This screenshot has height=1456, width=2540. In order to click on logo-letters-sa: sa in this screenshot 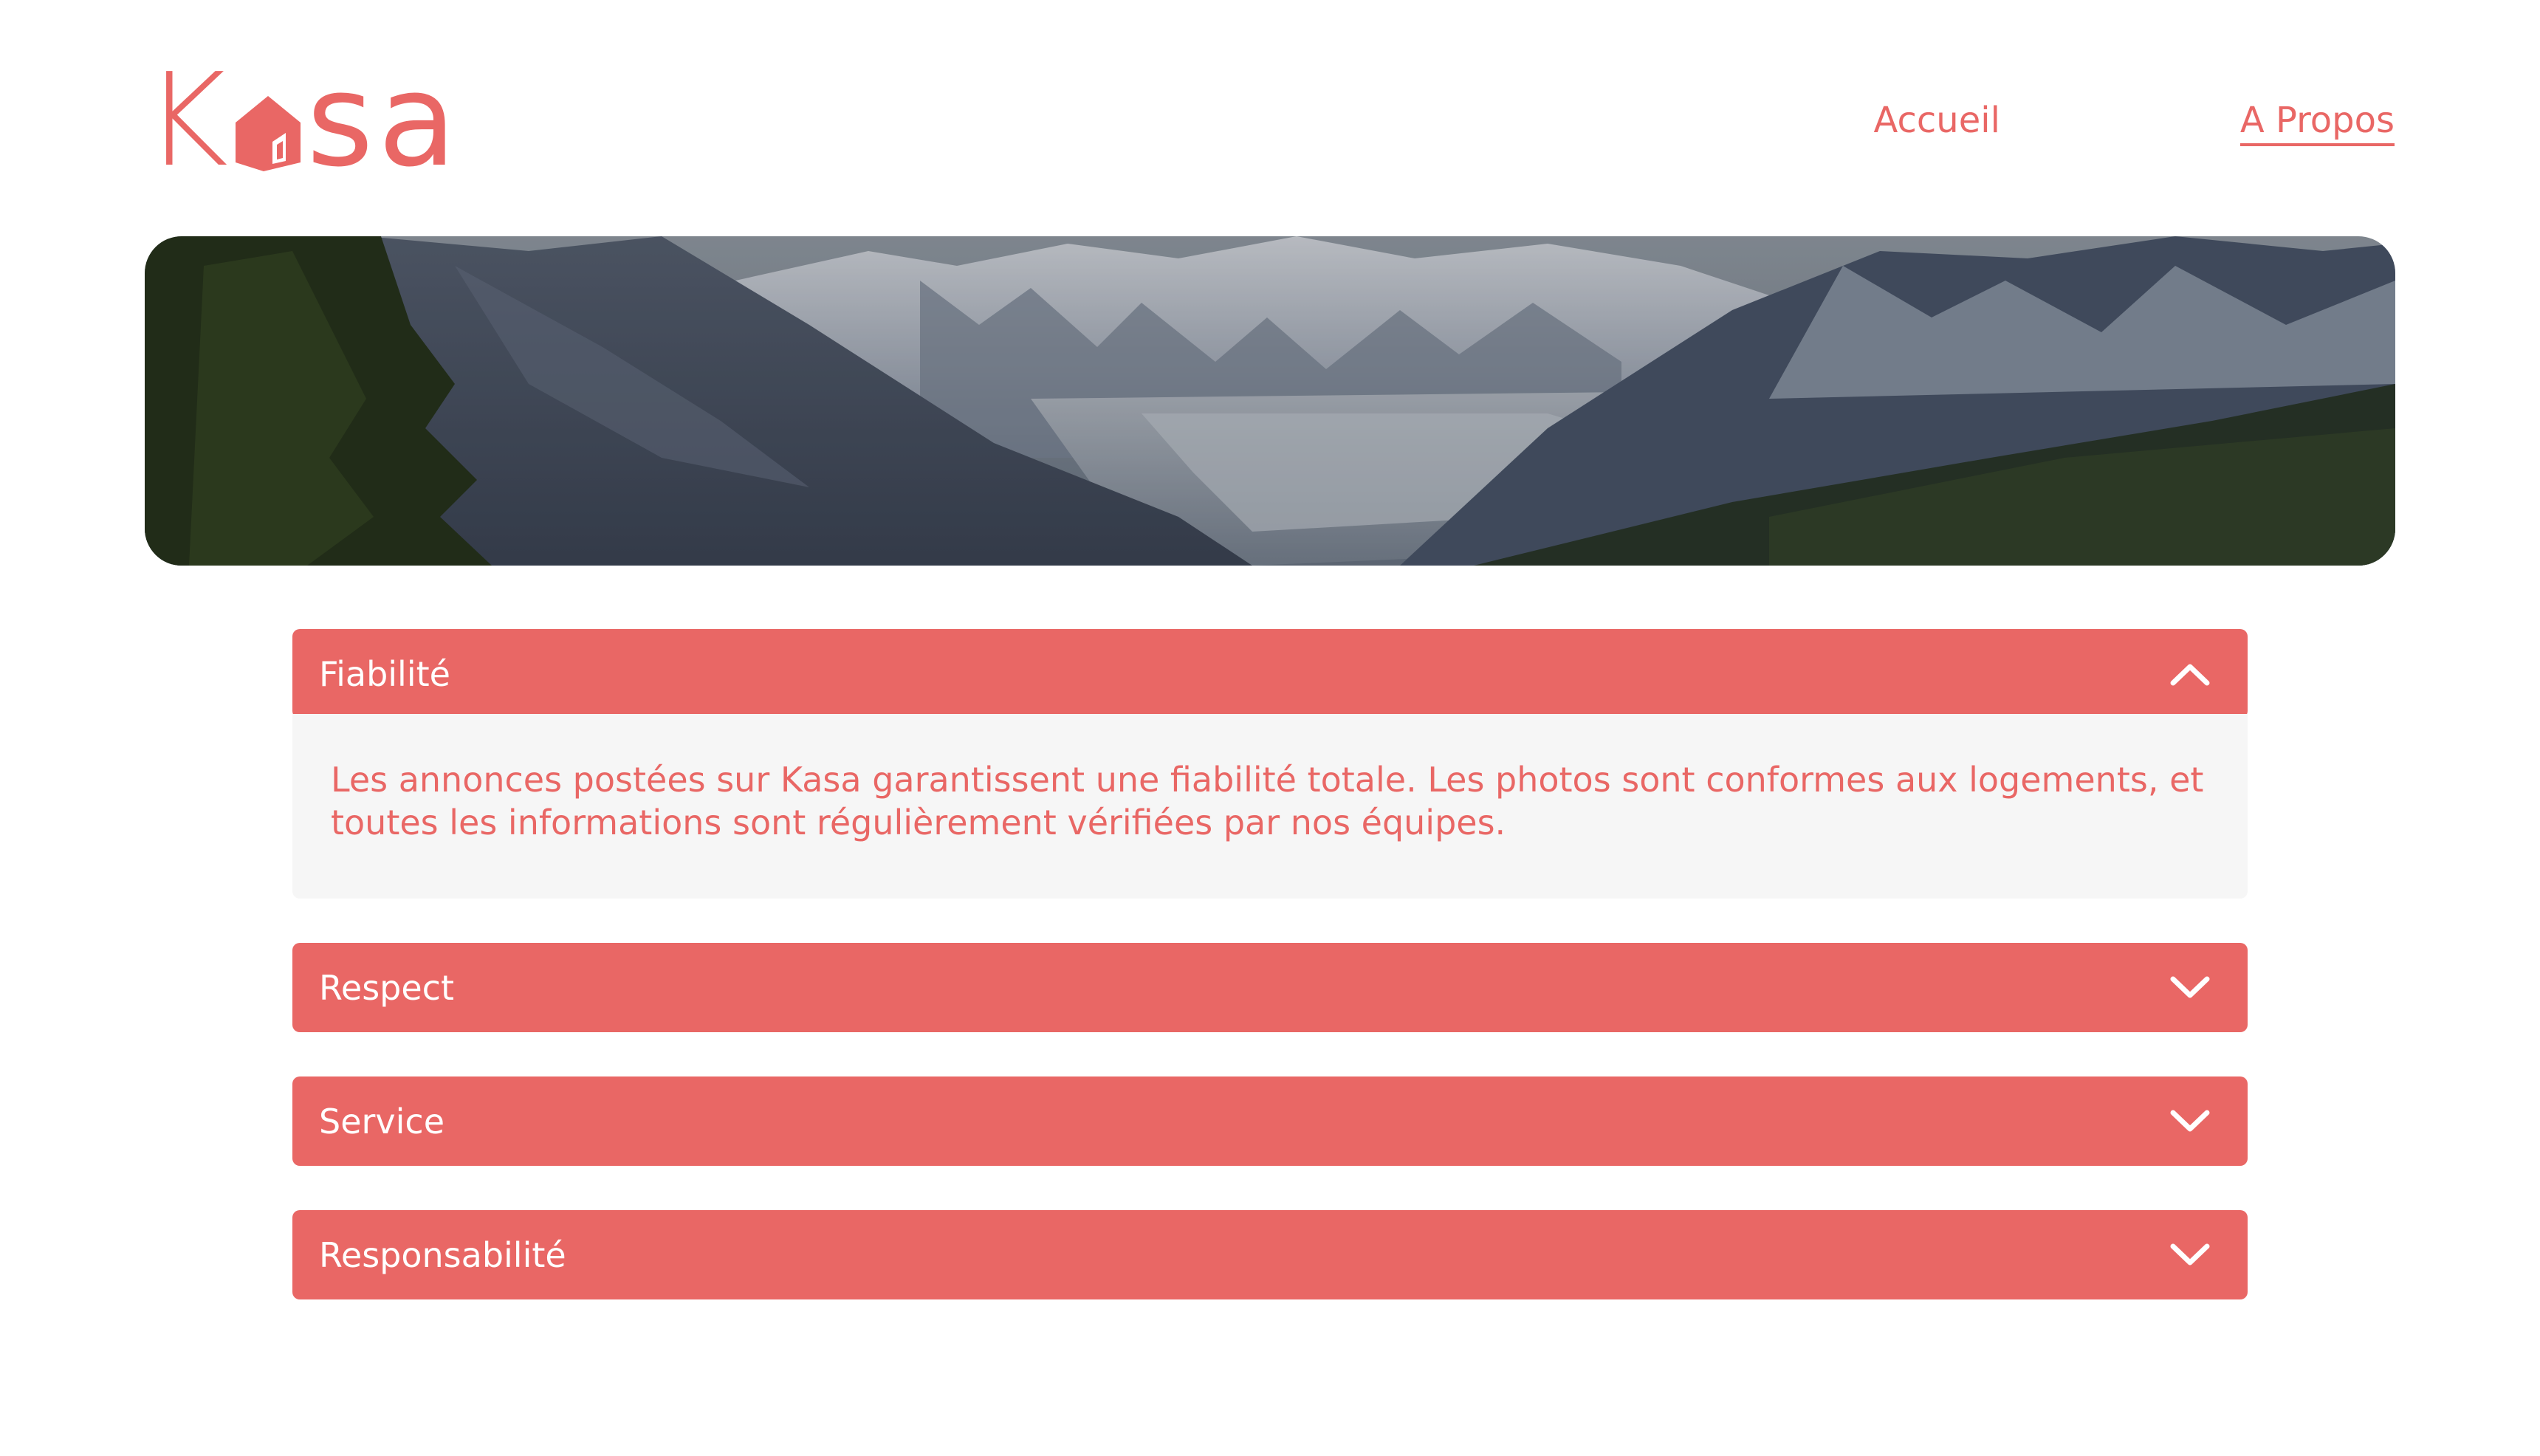, I will do `click(383, 121)`.